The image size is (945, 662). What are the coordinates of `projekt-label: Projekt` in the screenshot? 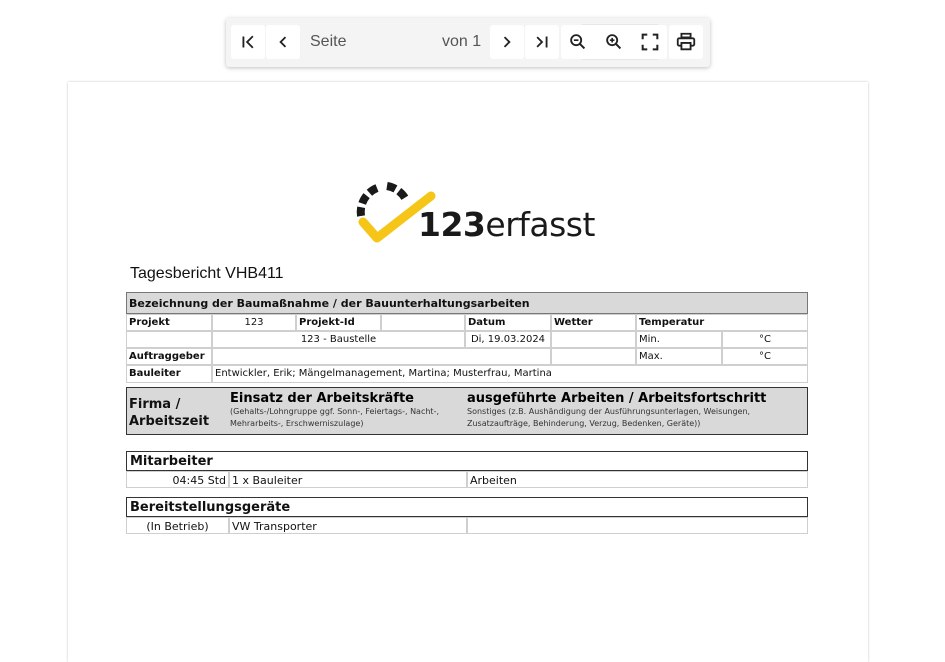 It's located at (169, 322).